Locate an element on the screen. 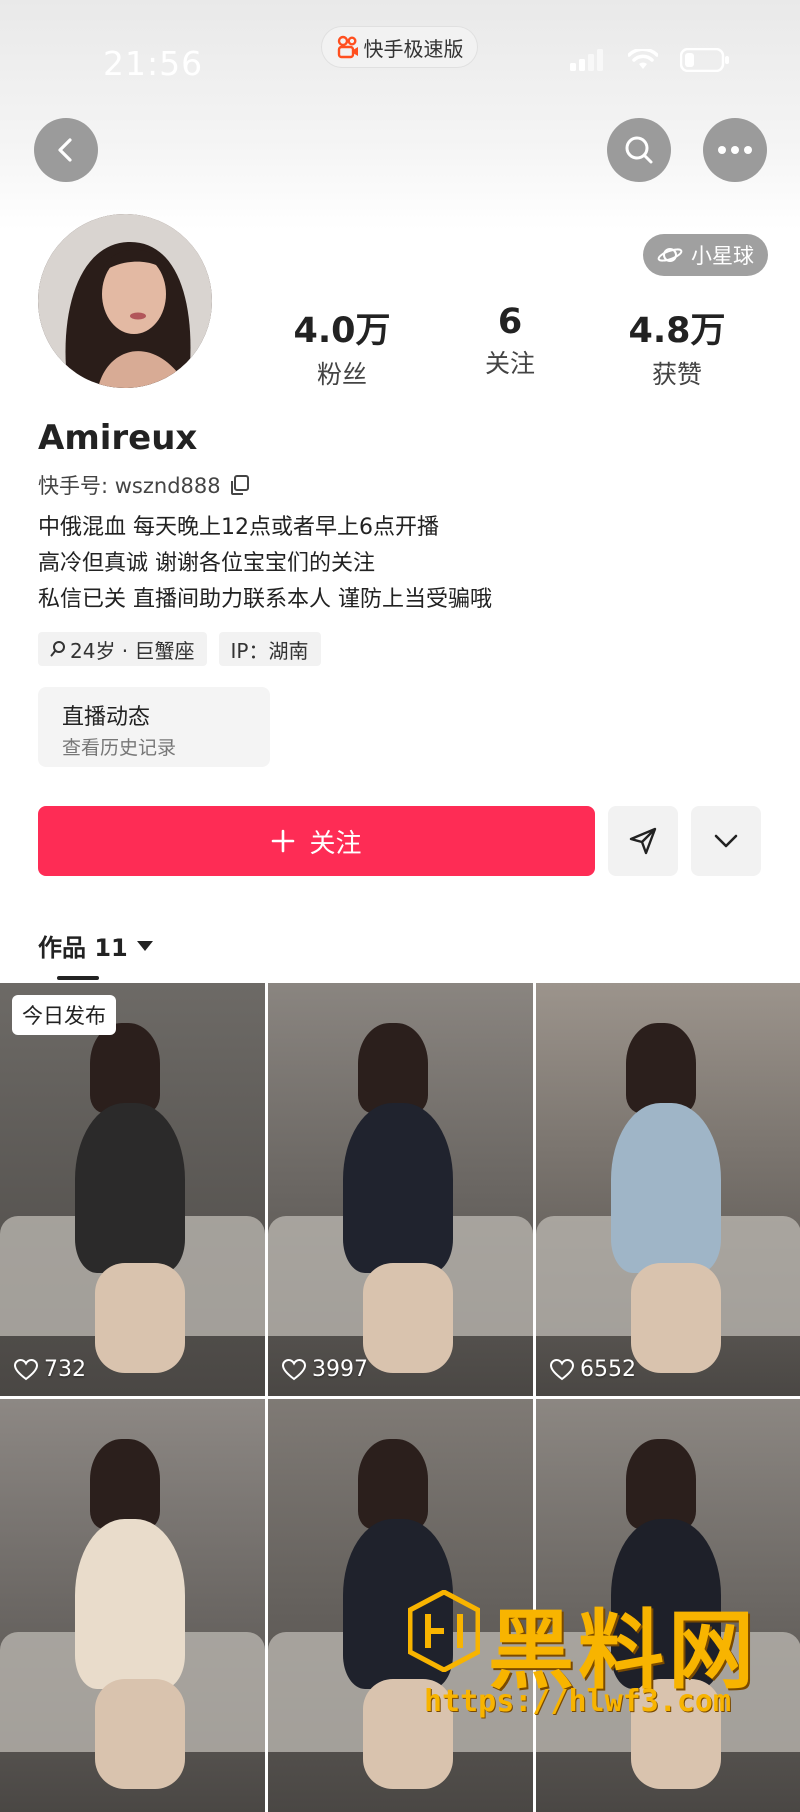 This screenshot has width=800, height=1812. tab-works-label: 作品 11 is located at coordinates (83, 948).